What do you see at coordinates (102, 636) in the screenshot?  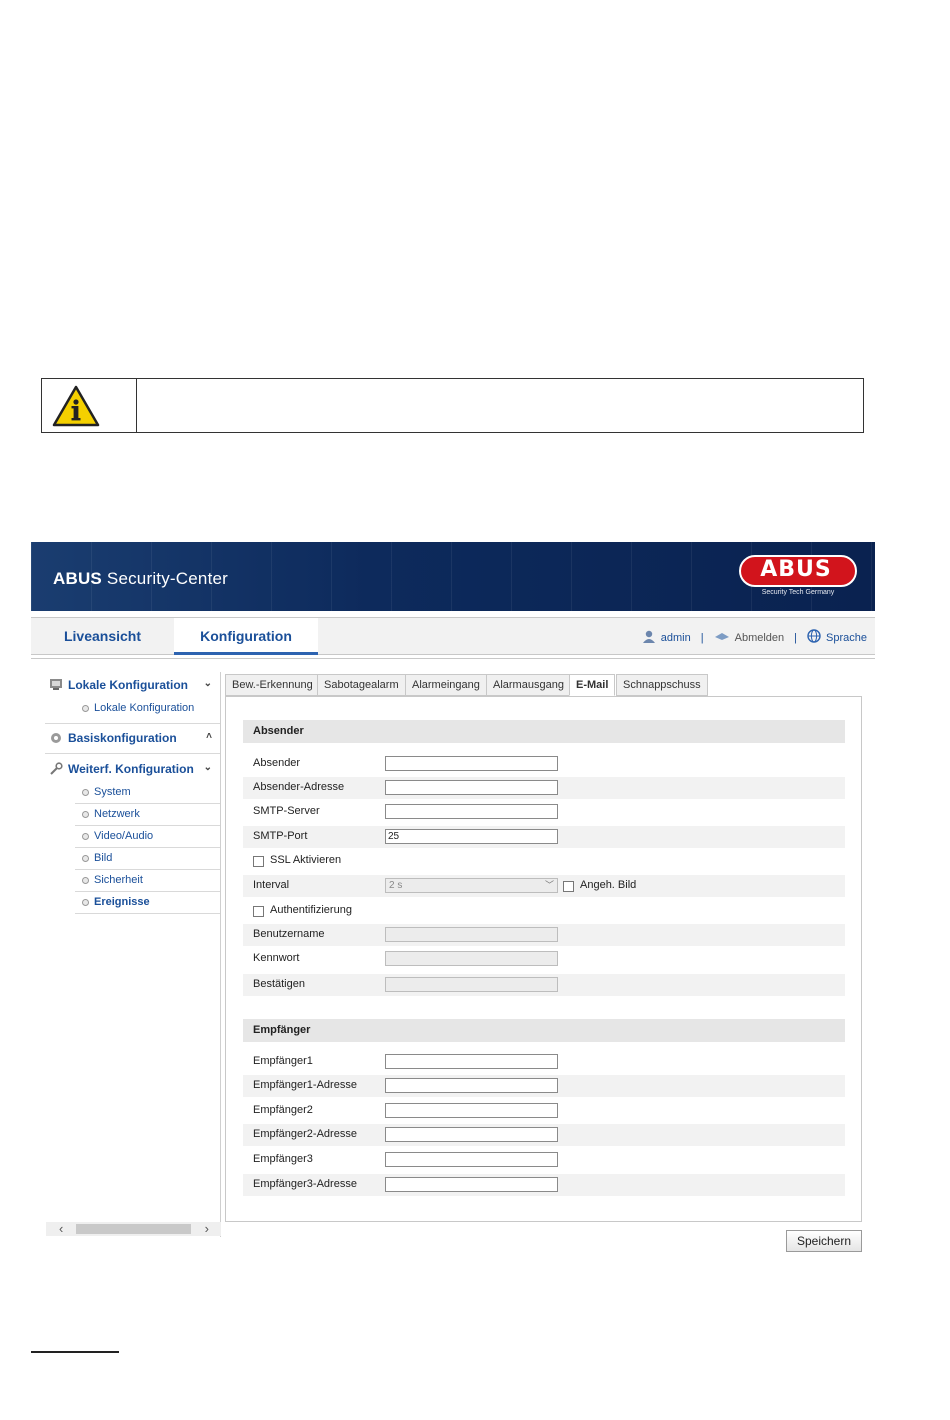 I see `tab-liveansicht: Liveansicht` at bounding box center [102, 636].